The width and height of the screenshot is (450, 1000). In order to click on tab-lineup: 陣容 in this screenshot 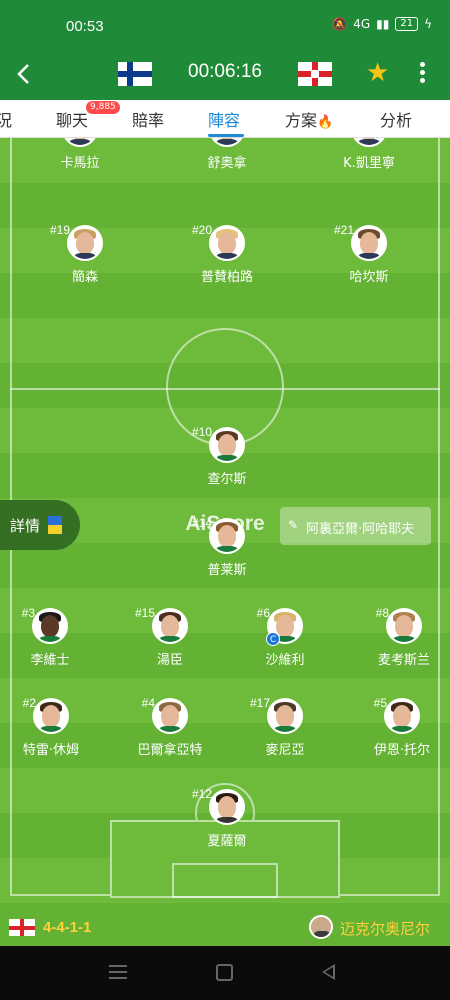, I will do `click(224, 119)`.